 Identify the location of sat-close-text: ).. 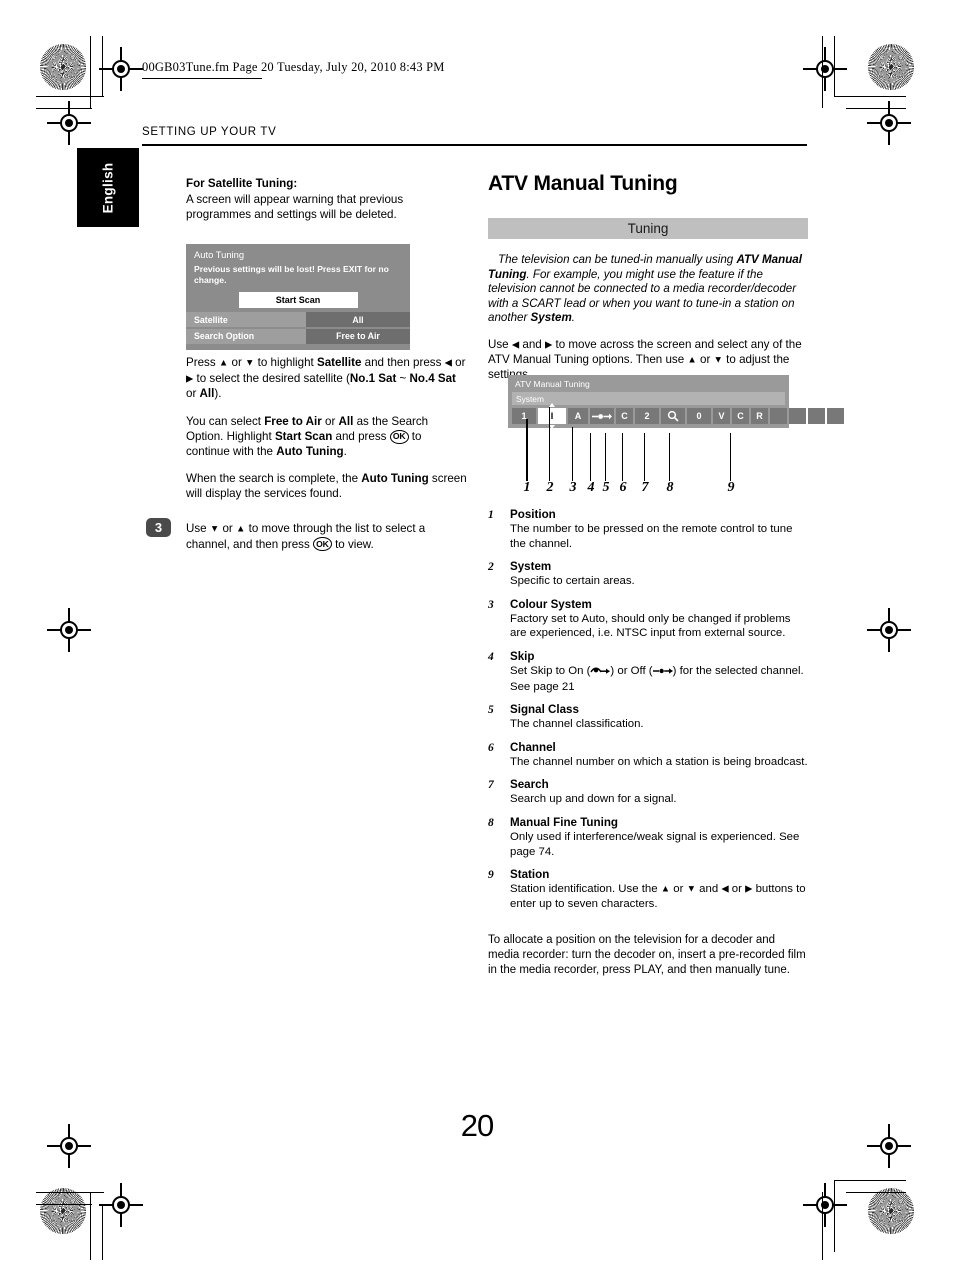
(218, 394).